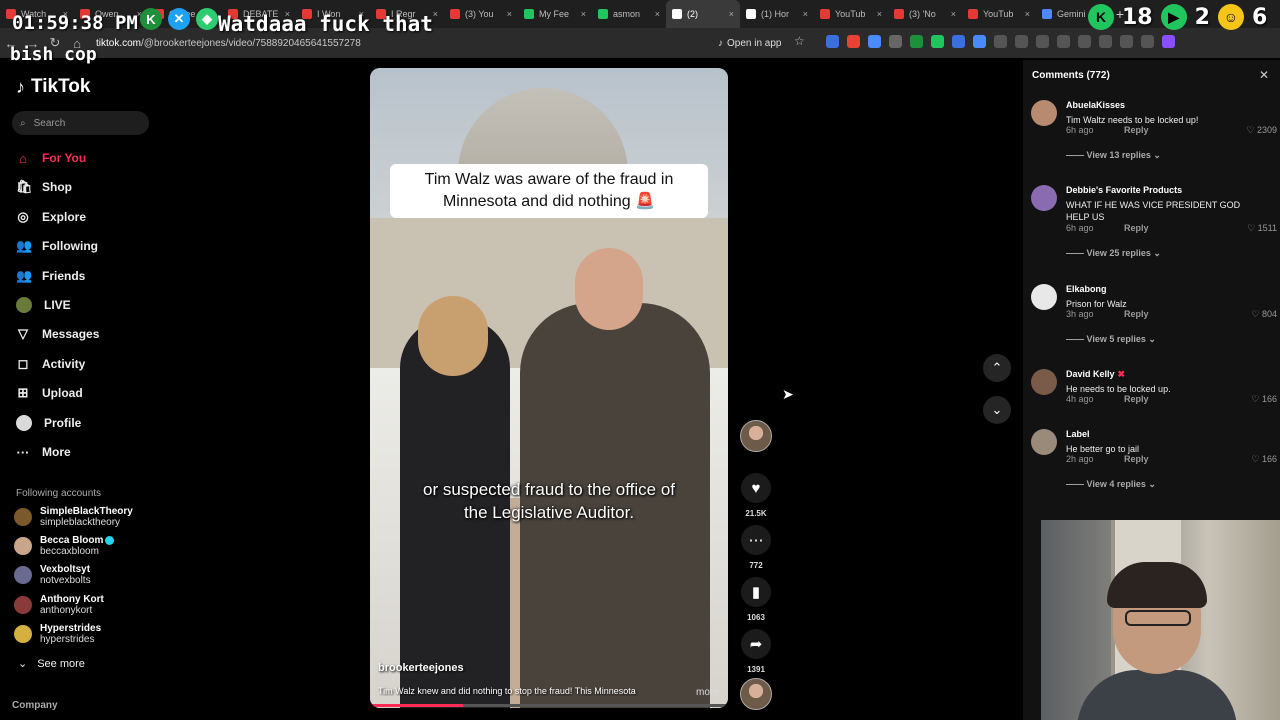 This screenshot has width=1280, height=720. Describe the element at coordinates (1124, 190) in the screenshot. I see `comment-author: Debbie's Favorite Products` at that location.